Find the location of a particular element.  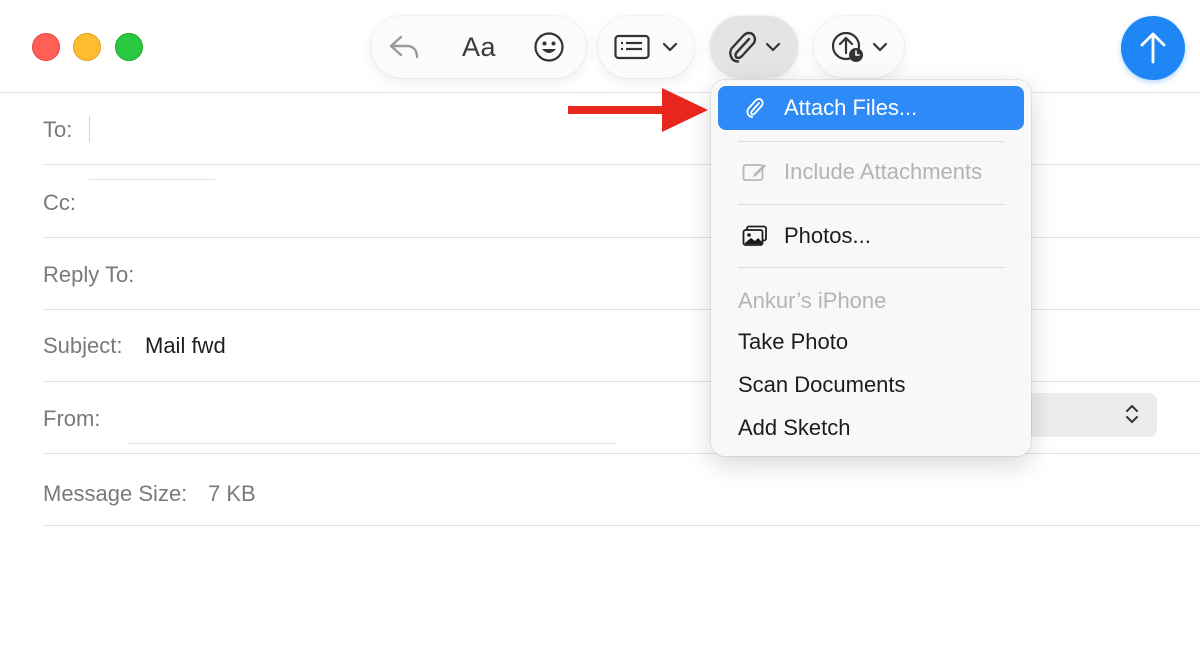

format-label: Aa is located at coordinates (479, 46).